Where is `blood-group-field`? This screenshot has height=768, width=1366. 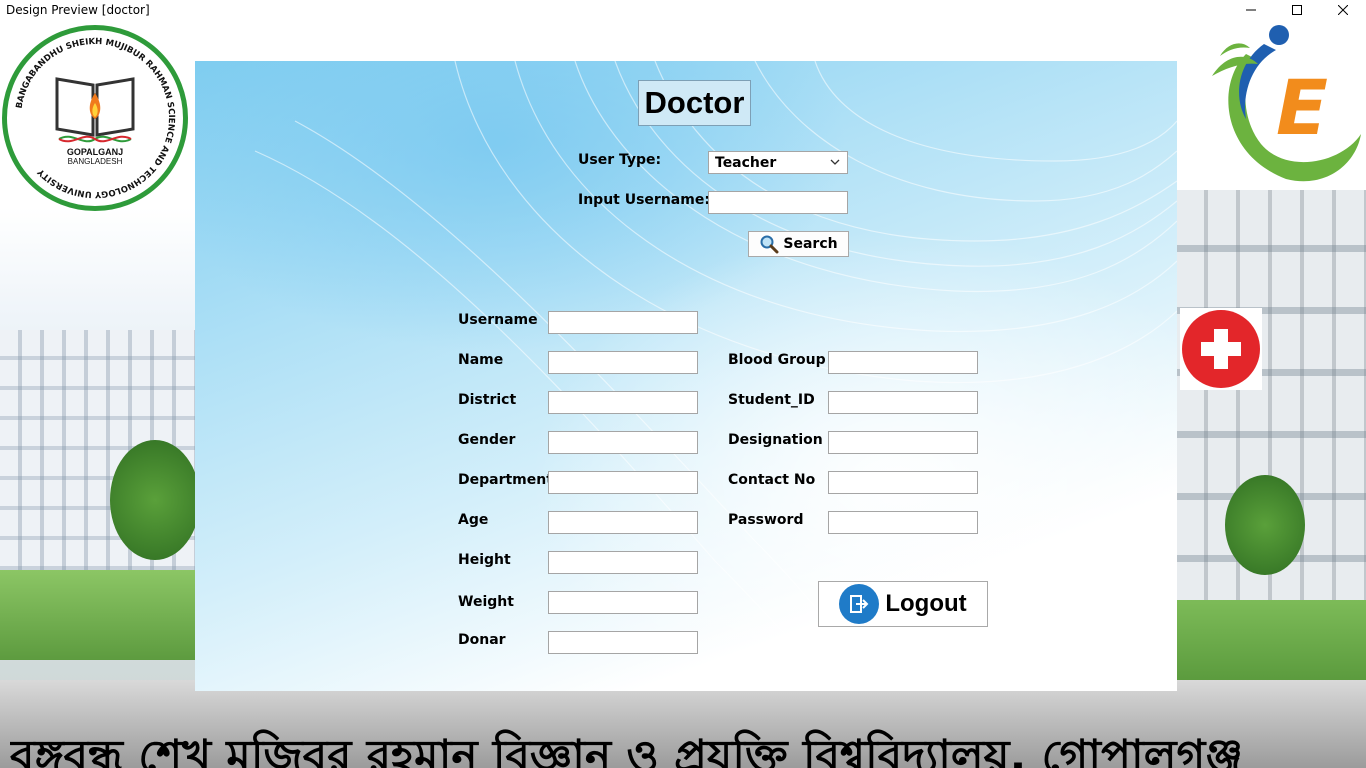 blood-group-field is located at coordinates (903, 362).